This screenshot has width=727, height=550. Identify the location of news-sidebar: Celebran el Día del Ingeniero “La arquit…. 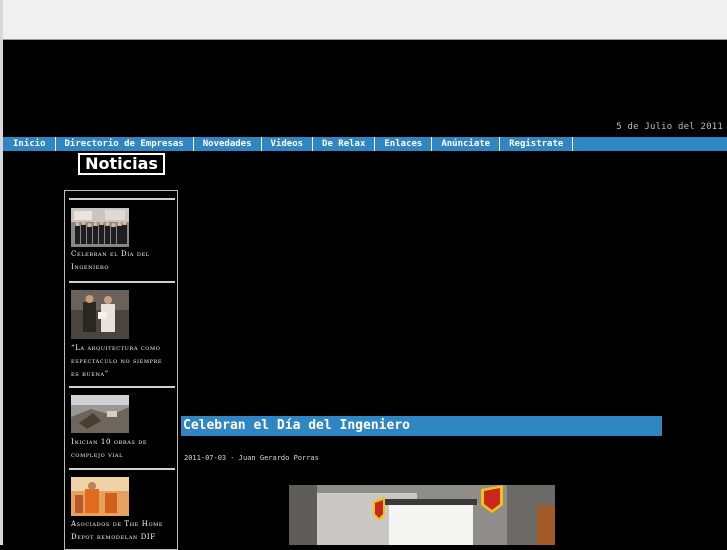
(121, 370).